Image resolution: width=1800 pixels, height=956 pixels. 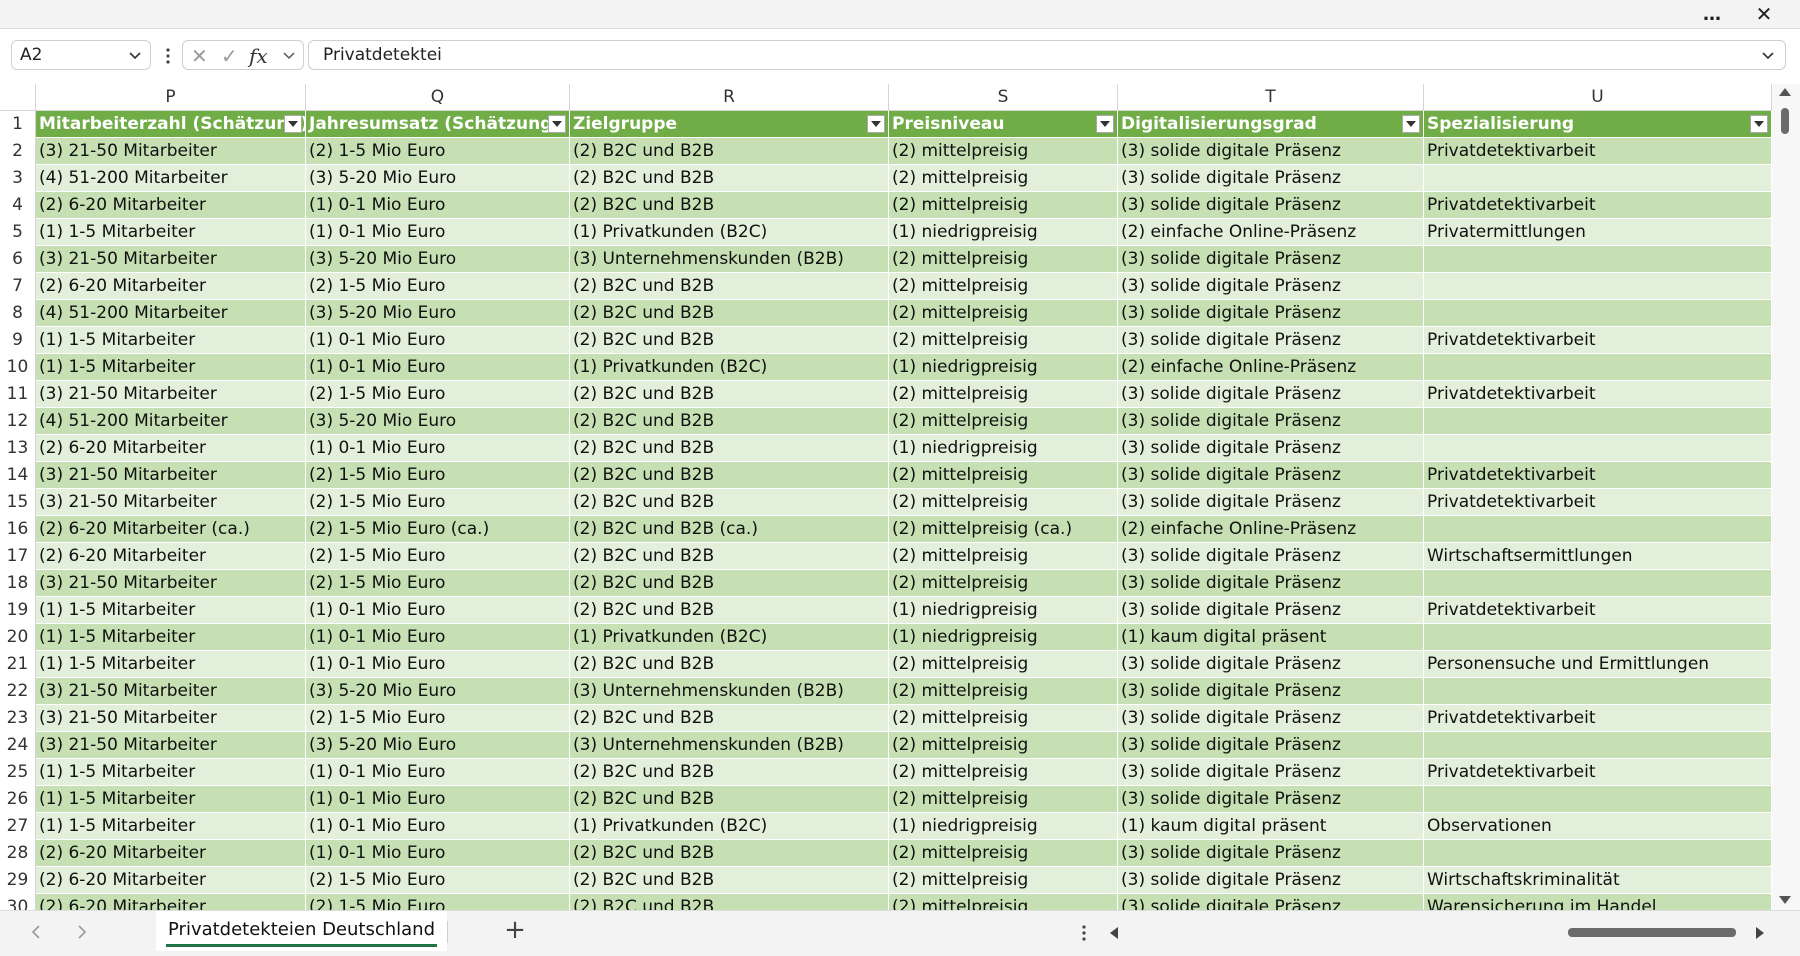 I want to click on row-header: 13, so click(x=18, y=448).